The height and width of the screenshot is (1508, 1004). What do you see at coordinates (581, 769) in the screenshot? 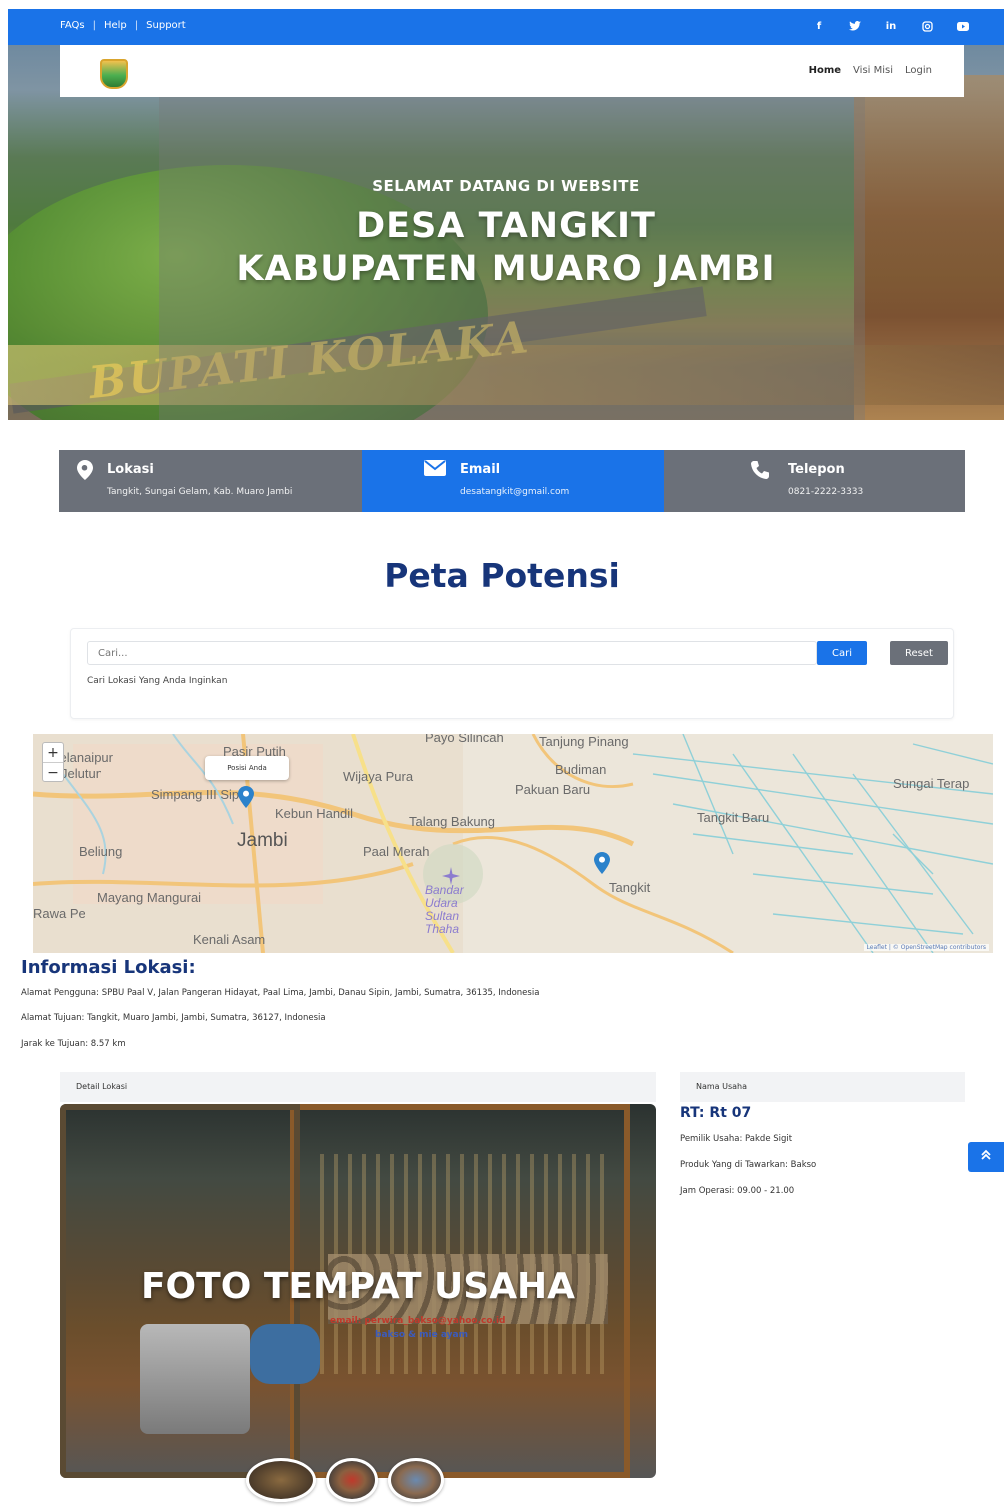
I see `map-label-budiman: Budiman` at bounding box center [581, 769].